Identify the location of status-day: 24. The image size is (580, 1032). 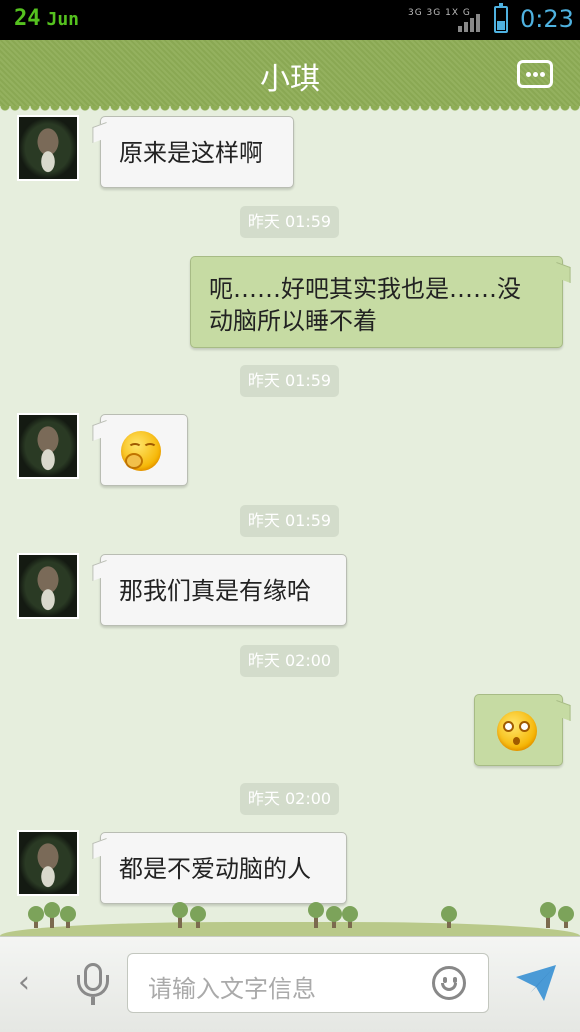
(27, 18).